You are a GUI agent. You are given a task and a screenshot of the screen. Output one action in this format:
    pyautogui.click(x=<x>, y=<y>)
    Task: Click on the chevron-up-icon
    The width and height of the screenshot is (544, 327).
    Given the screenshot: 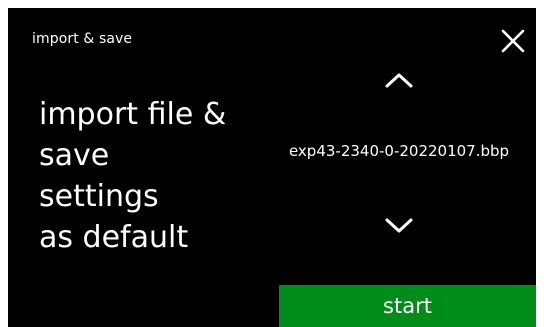 What is the action you would take?
    pyautogui.click(x=399, y=80)
    